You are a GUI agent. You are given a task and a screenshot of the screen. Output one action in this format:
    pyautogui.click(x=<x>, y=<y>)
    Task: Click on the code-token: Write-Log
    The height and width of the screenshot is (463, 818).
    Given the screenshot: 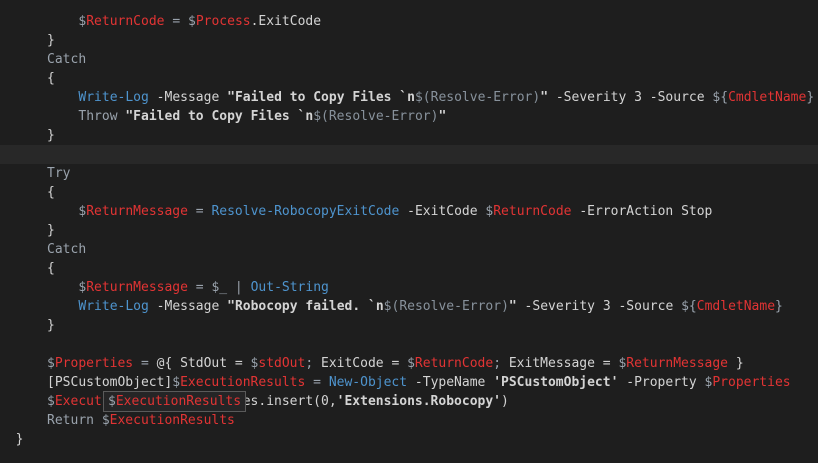 What is the action you would take?
    pyautogui.click(x=113, y=97)
    